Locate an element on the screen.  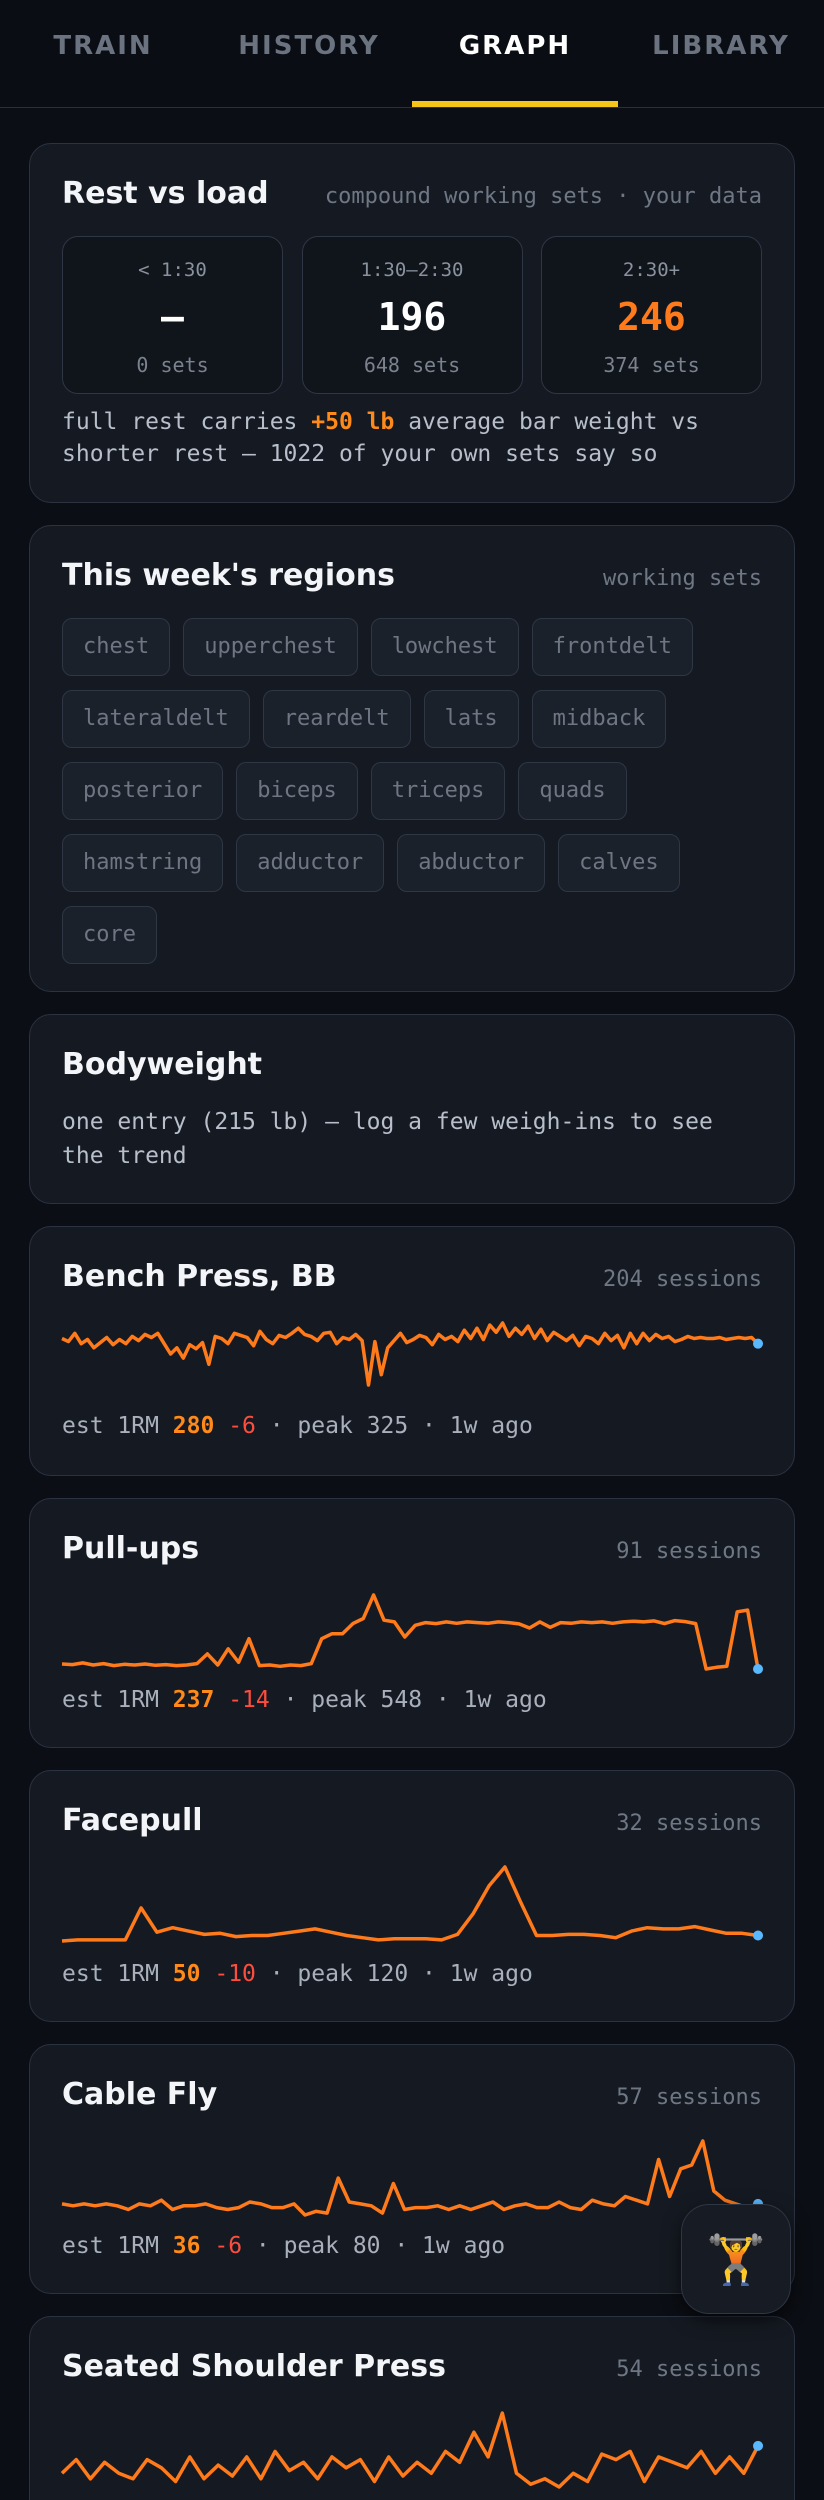
exercise-name: Pull-ups is located at coordinates (131, 1548).